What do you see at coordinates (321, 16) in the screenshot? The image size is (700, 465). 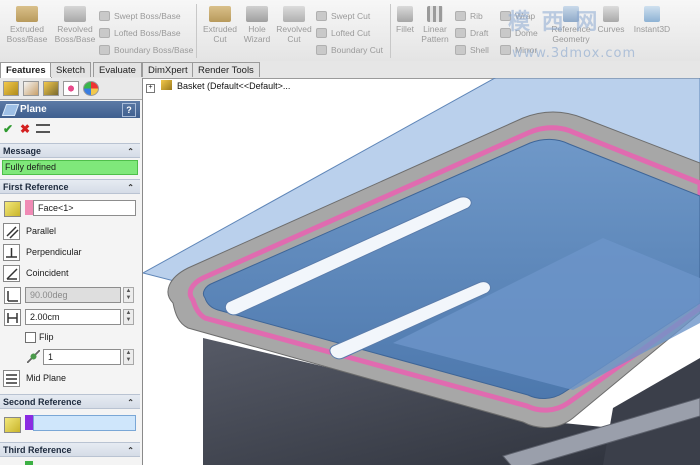 I see `swept-cut-icon` at bounding box center [321, 16].